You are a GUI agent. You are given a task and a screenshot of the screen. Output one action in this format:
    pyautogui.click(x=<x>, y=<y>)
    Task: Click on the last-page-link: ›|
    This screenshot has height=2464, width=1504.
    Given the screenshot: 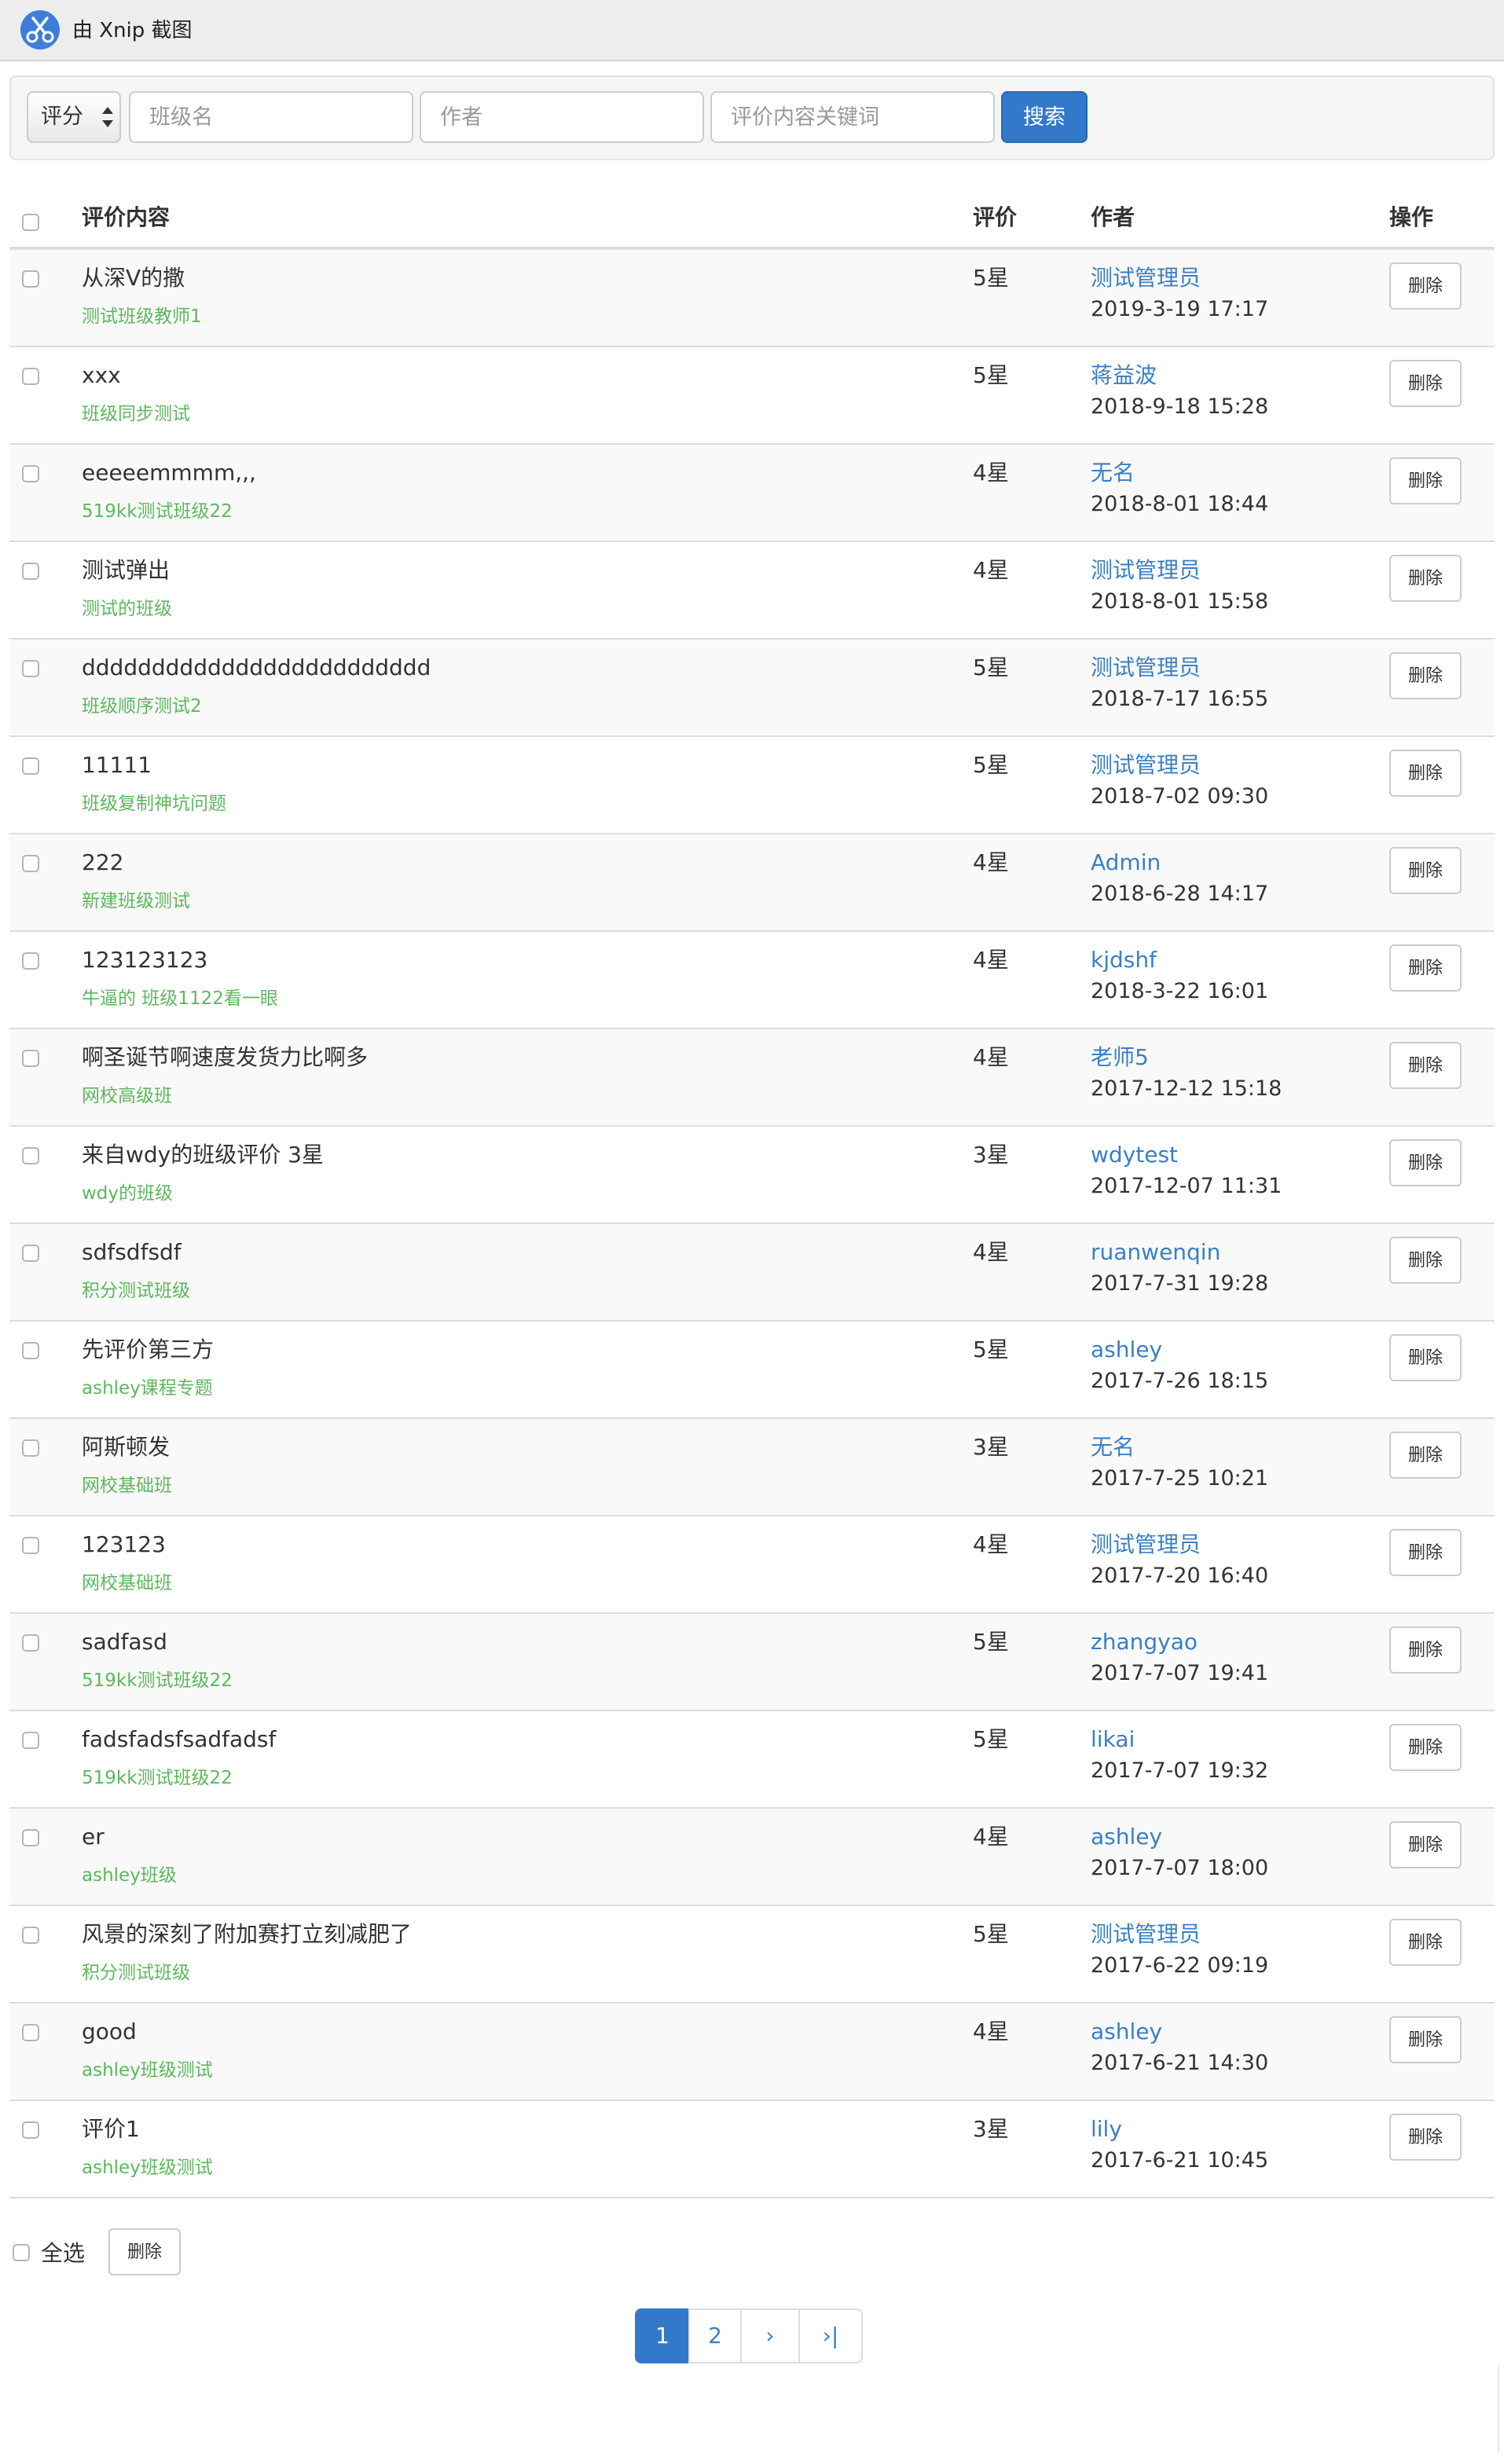 What is the action you would take?
    pyautogui.click(x=830, y=2335)
    